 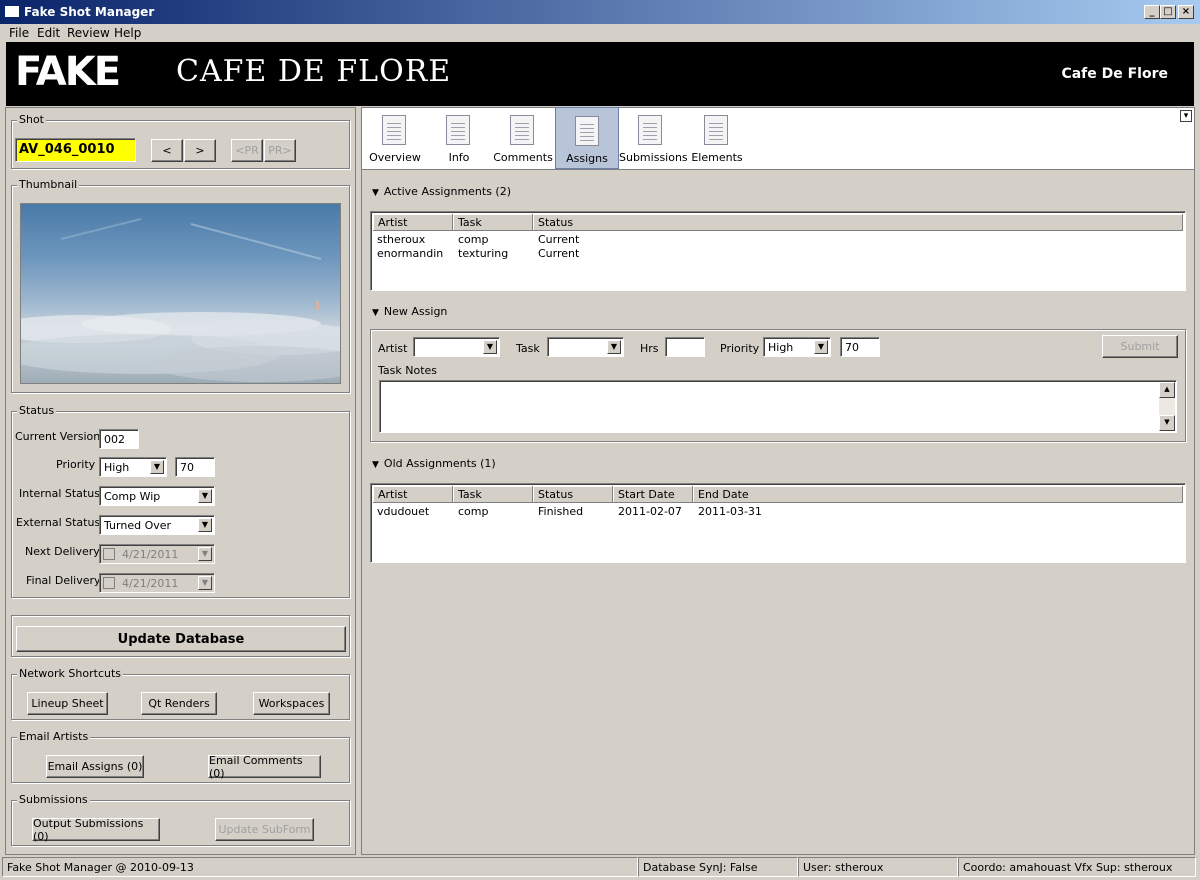 I want to click on show-name: Cafe De Flore, so click(x=1114, y=74).